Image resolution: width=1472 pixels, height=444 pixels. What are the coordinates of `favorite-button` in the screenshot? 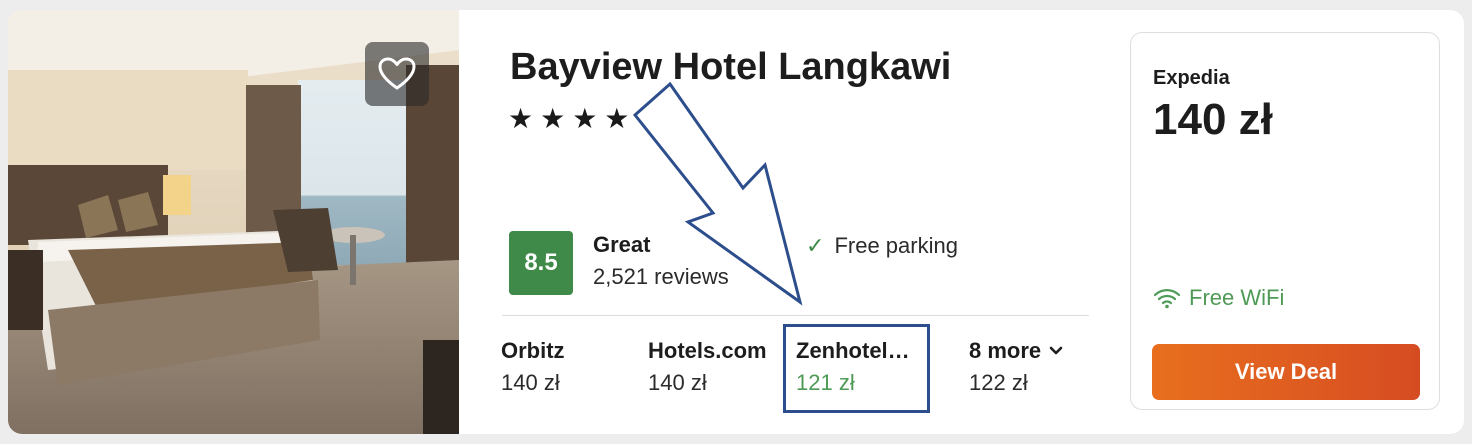 It's located at (397, 74).